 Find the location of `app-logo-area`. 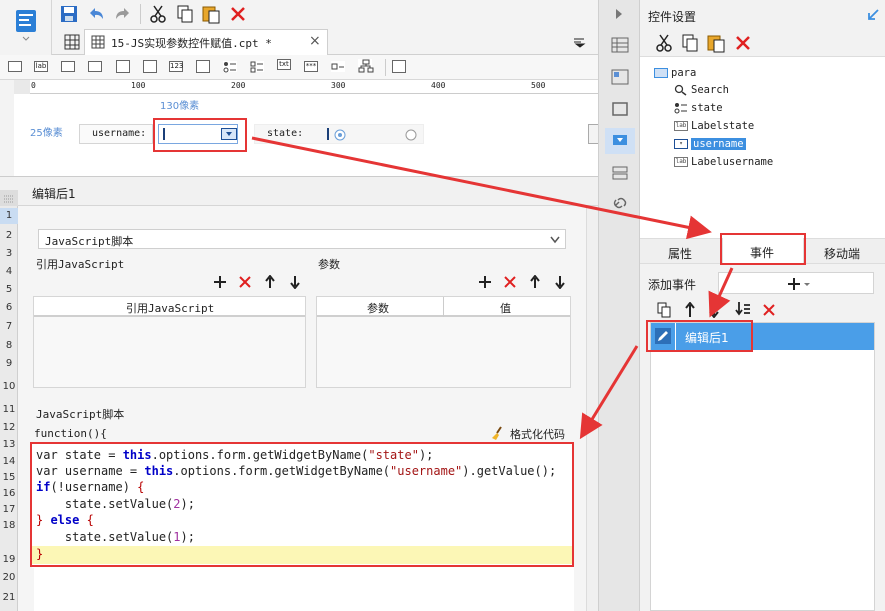

app-logo-area is located at coordinates (26, 28).